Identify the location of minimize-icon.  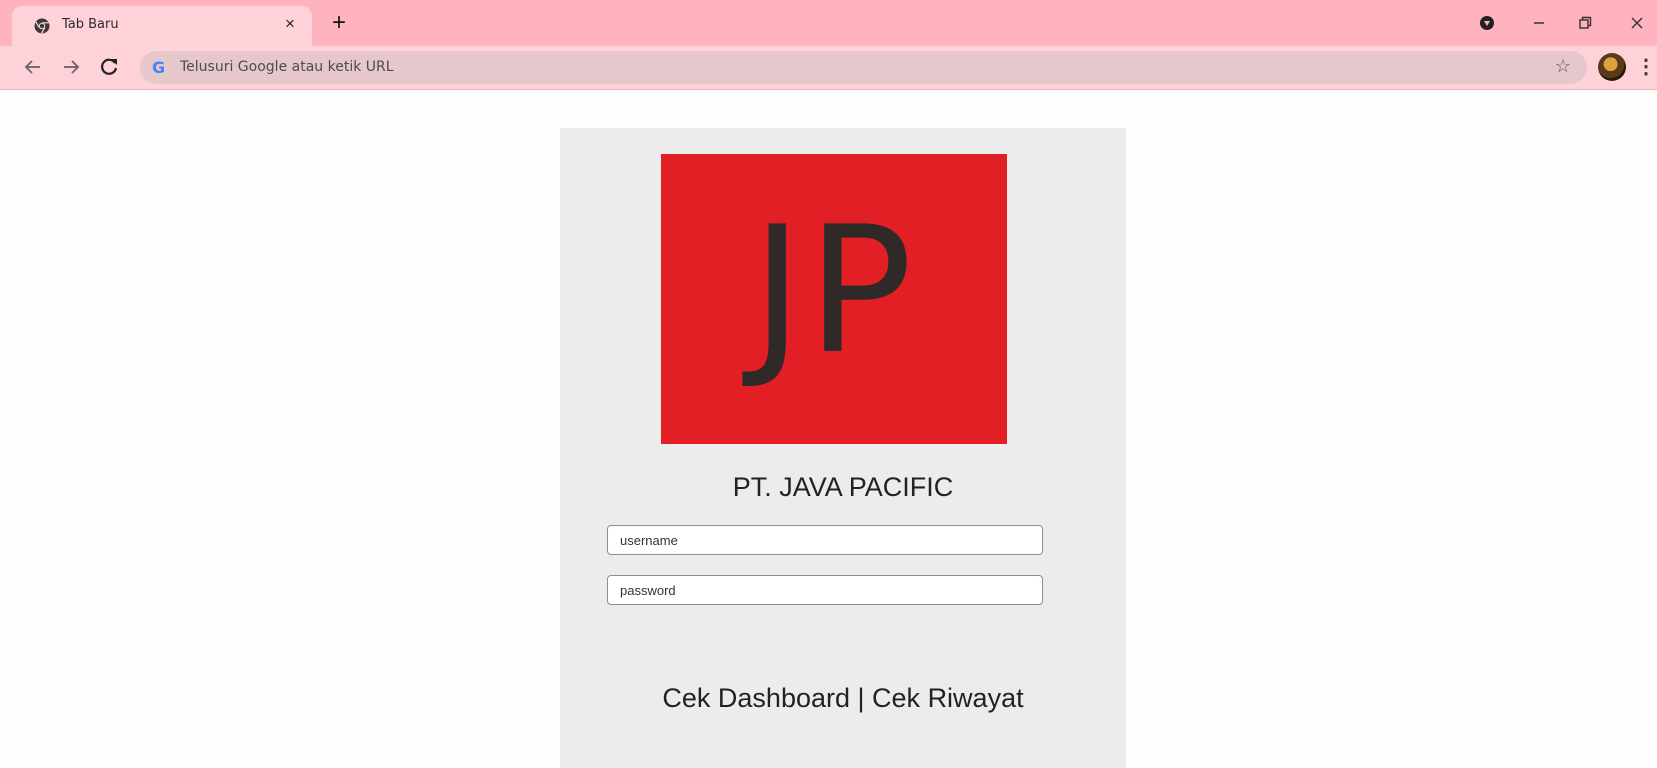
(1539, 23).